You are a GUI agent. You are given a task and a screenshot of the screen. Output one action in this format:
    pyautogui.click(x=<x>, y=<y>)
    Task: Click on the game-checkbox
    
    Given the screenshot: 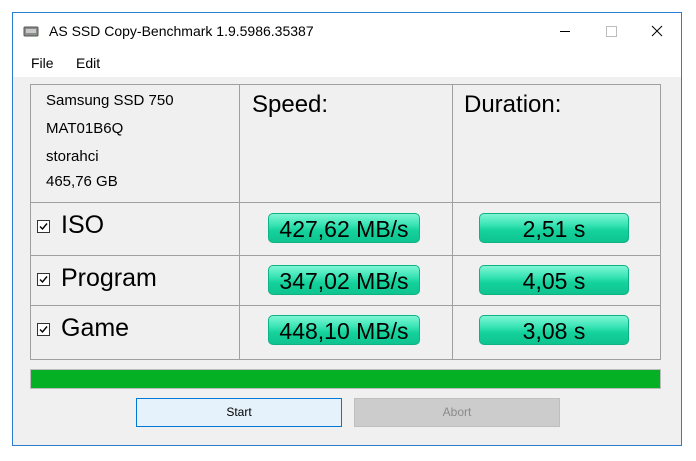 What is the action you would take?
    pyautogui.click(x=43, y=329)
    